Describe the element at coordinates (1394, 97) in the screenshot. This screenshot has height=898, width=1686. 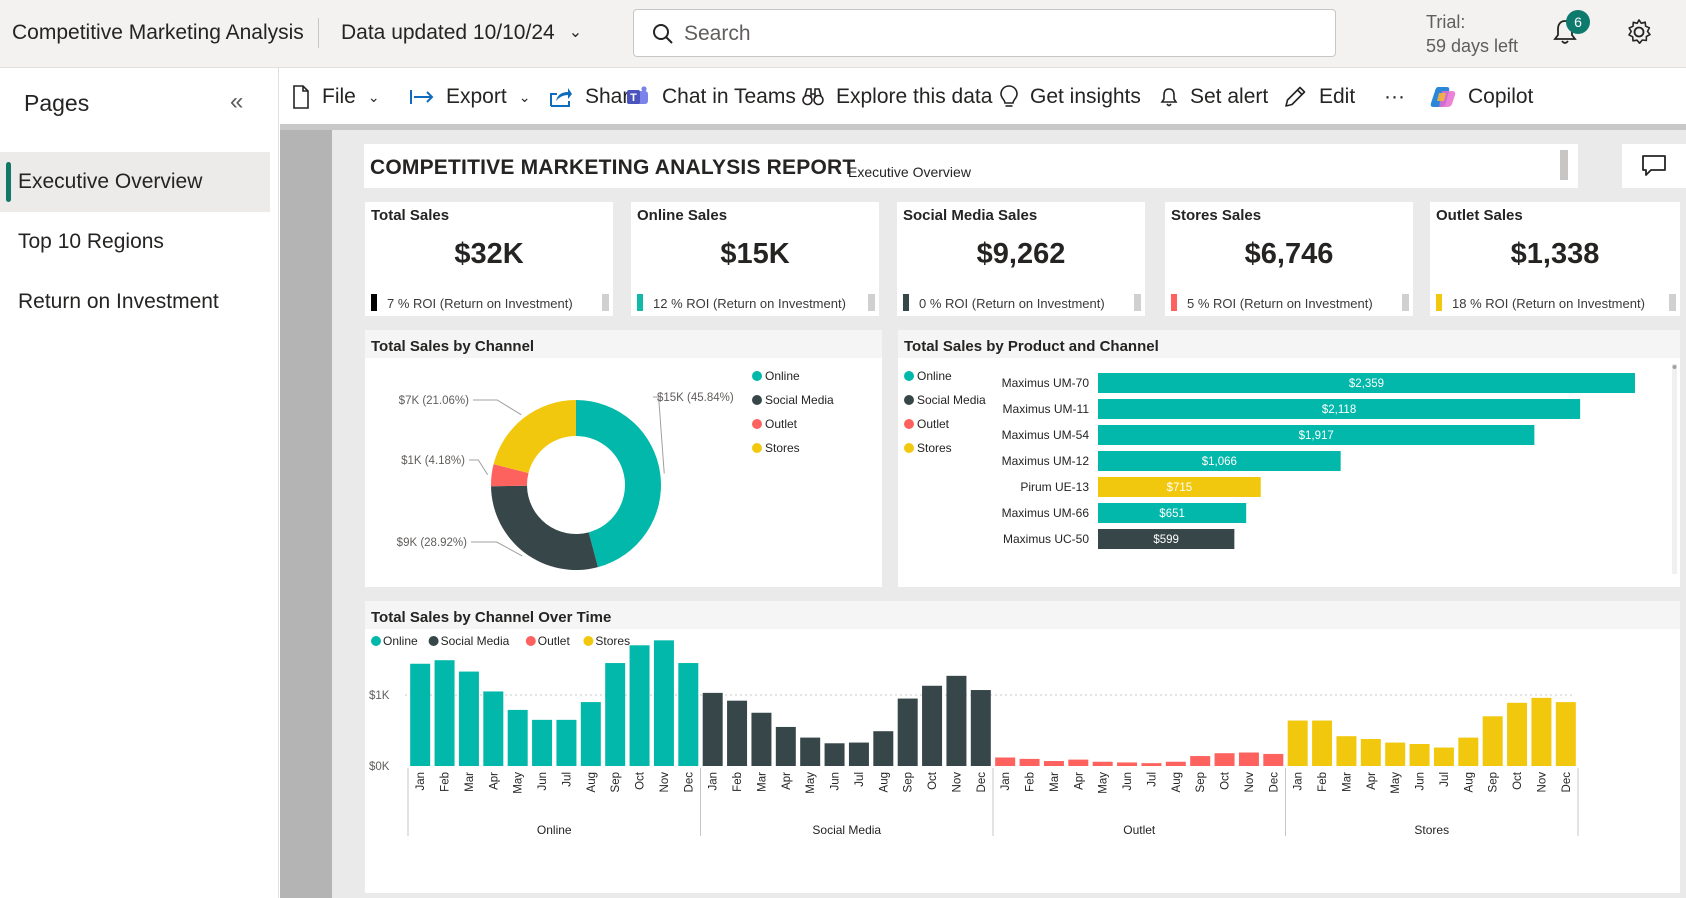
I see `more-options-button: ···` at that location.